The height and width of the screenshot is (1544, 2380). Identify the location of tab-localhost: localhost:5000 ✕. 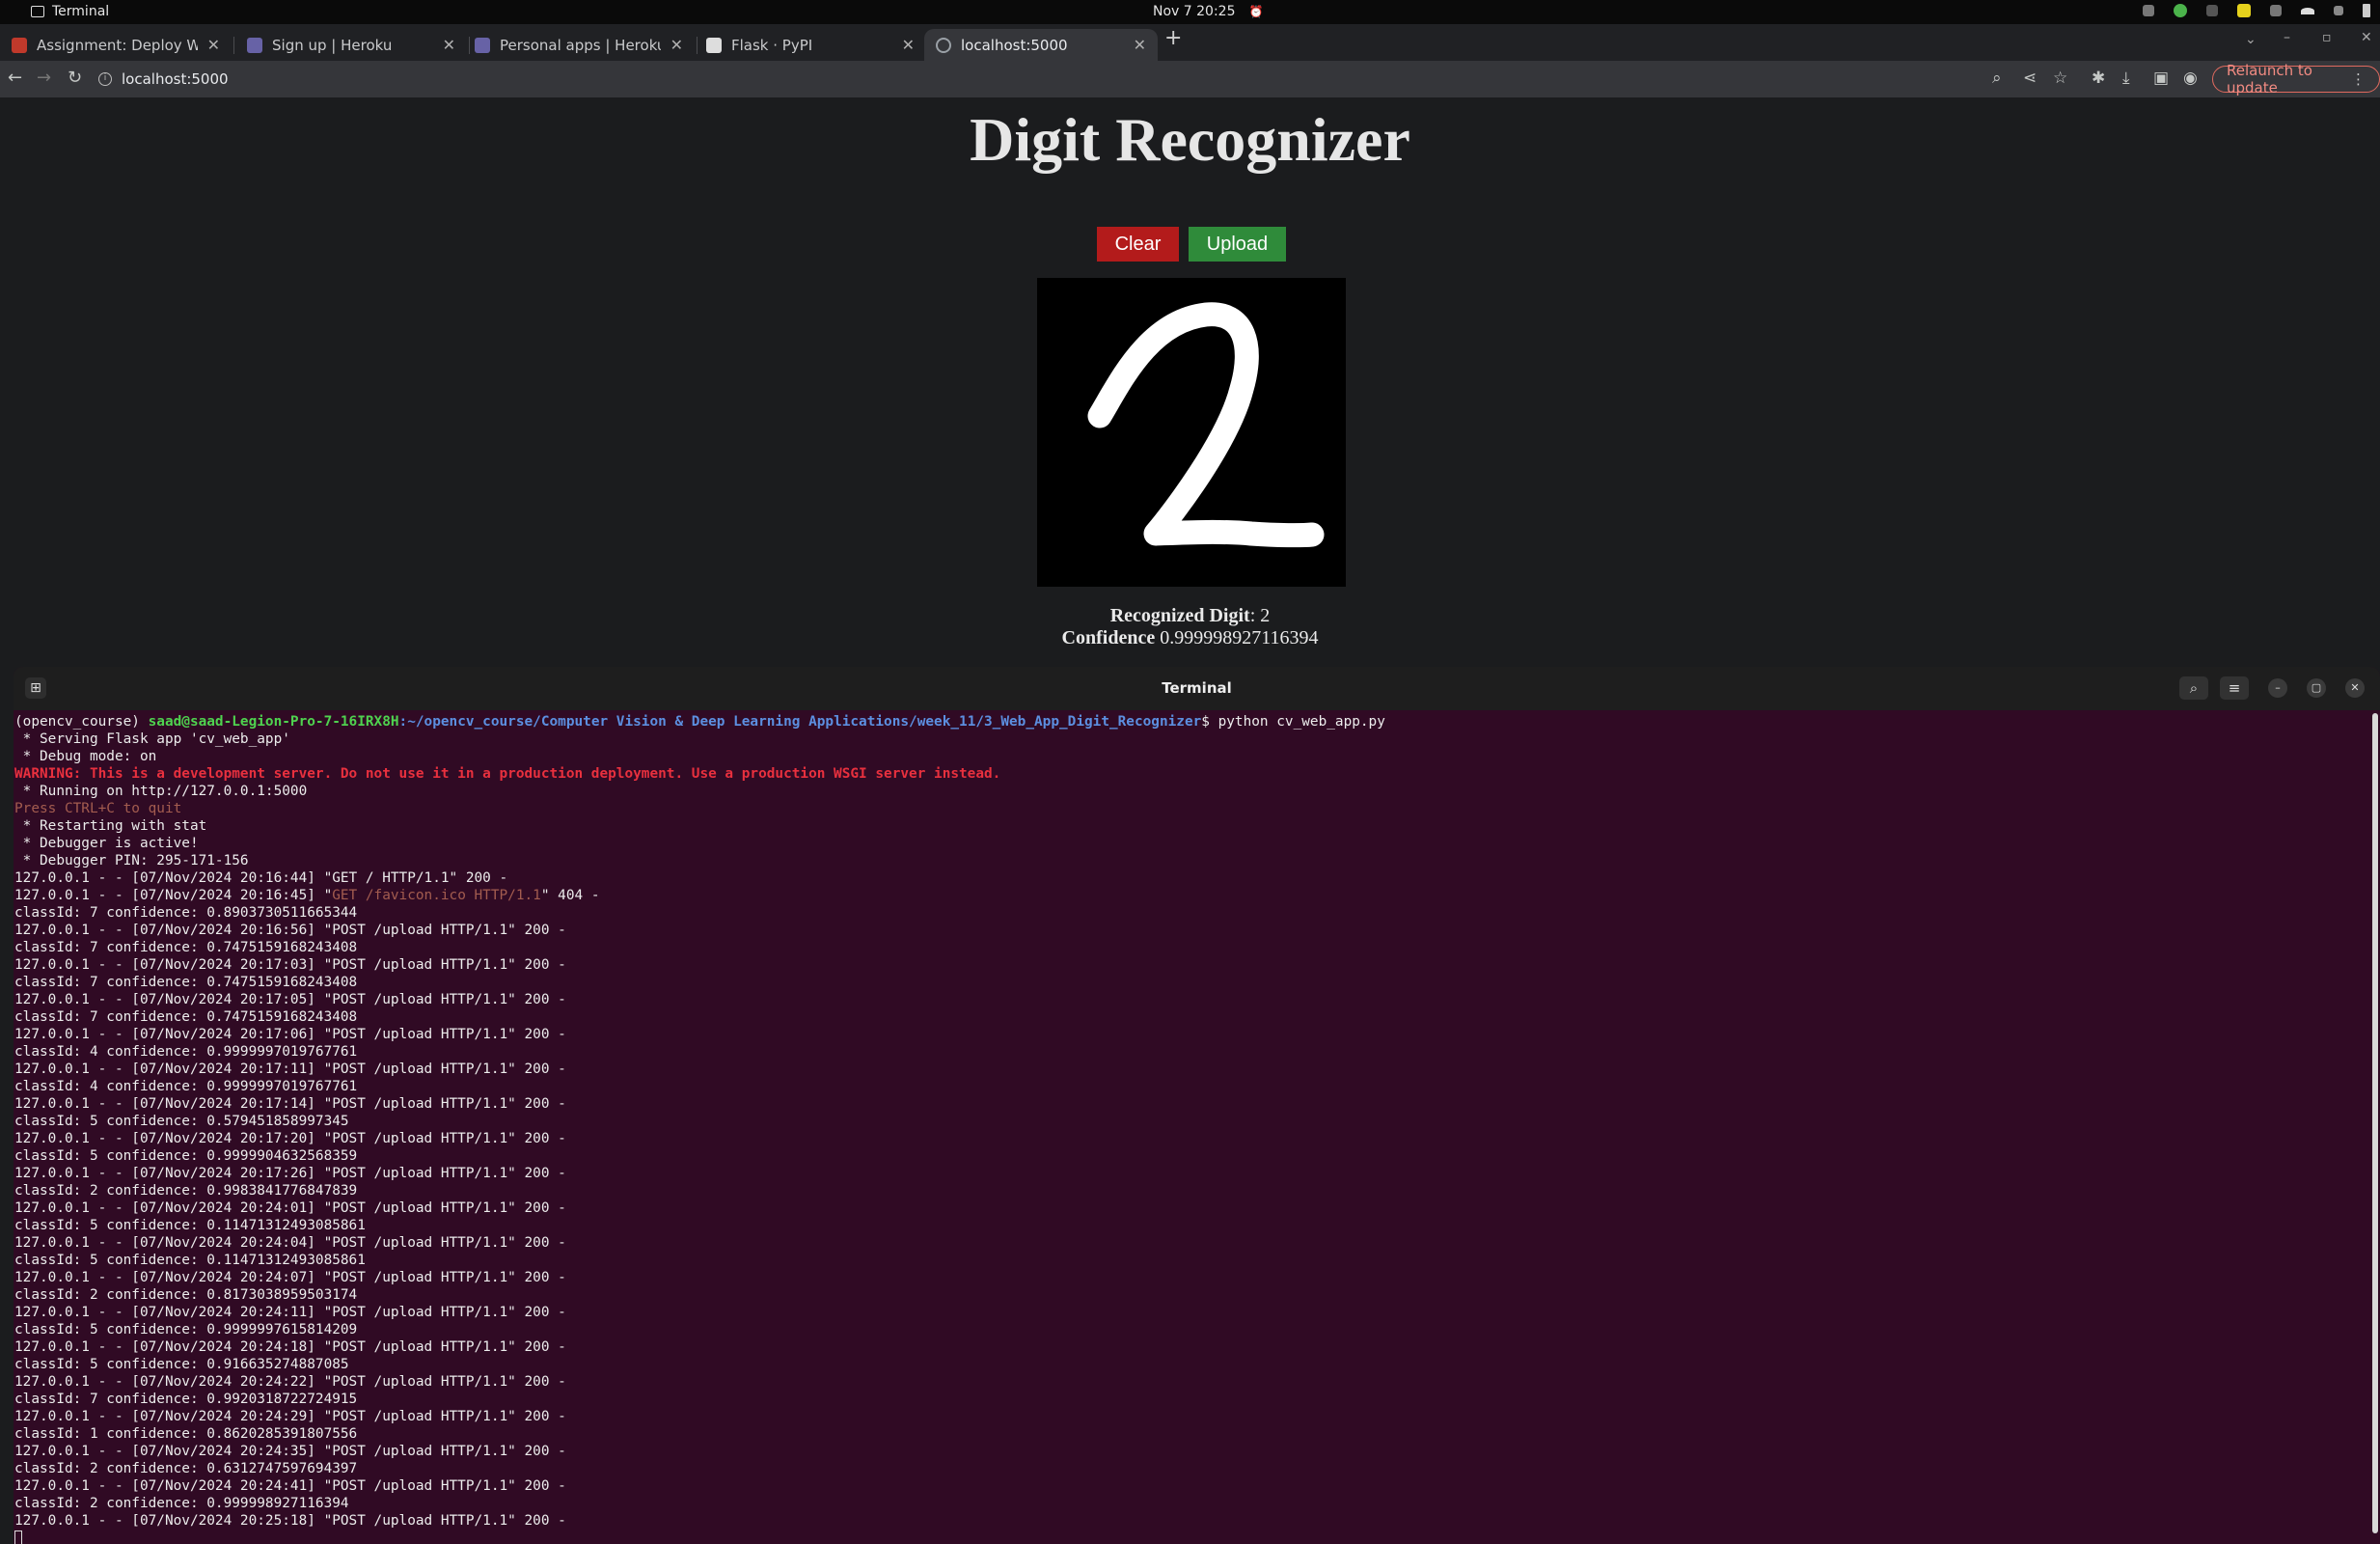
(1041, 45).